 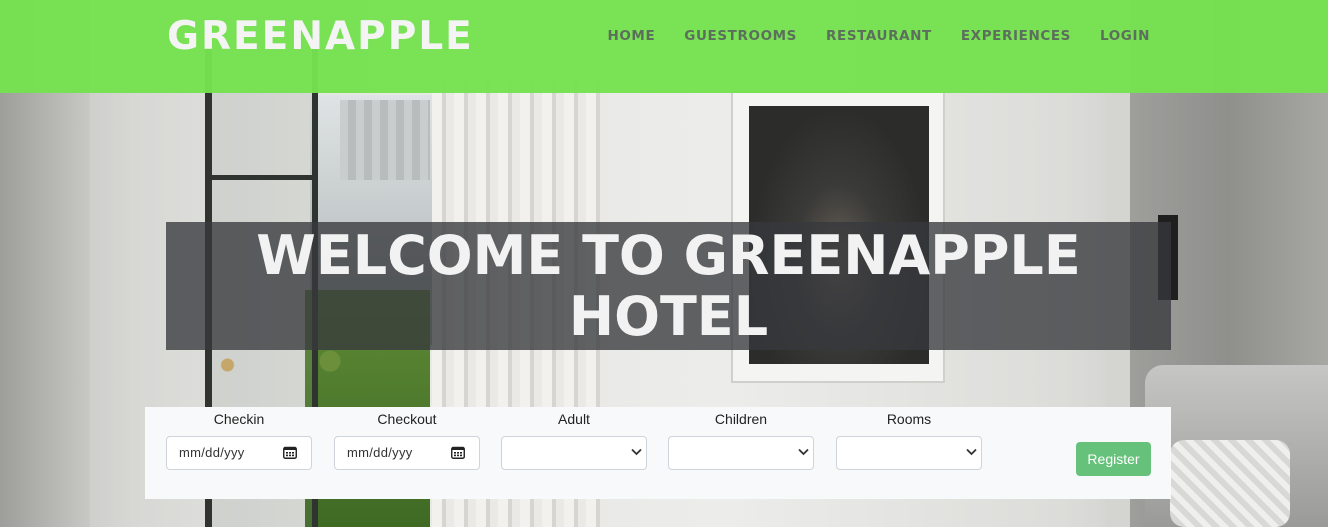 What do you see at coordinates (574, 419) in the screenshot?
I see `adult-label: Adult` at bounding box center [574, 419].